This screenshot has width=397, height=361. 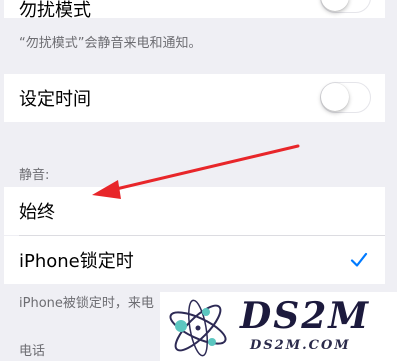 What do you see at coordinates (194, 10) in the screenshot?
I see `dnd-row: 勿扰模式` at bounding box center [194, 10].